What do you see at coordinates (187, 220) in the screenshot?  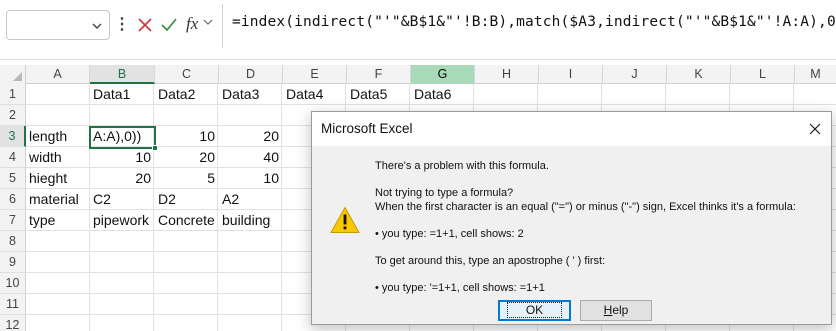 I see `cell-c7: Concrete` at bounding box center [187, 220].